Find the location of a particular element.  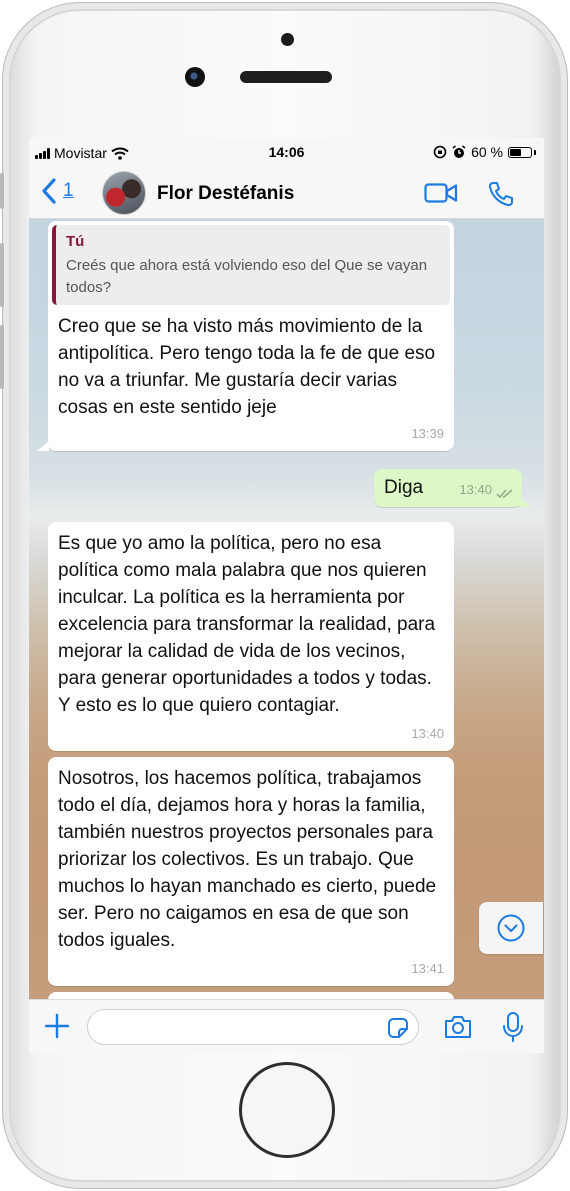

proximity-sensor is located at coordinates (287, 39).